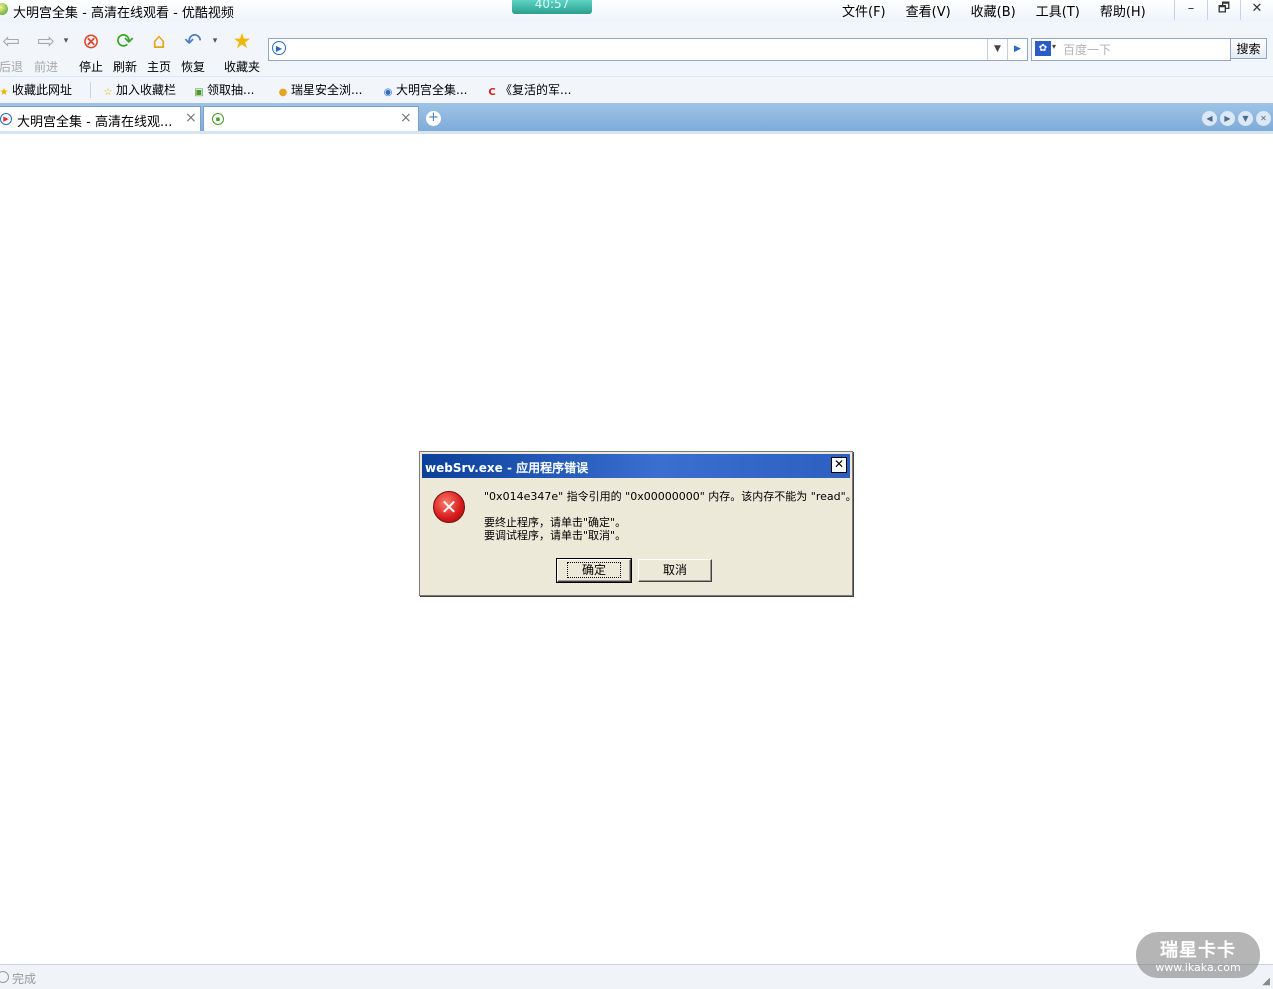 Image resolution: width=1273 pixels, height=989 pixels. I want to click on debug-hint: 要调试程序，请单击"取消"。, so click(555, 535).